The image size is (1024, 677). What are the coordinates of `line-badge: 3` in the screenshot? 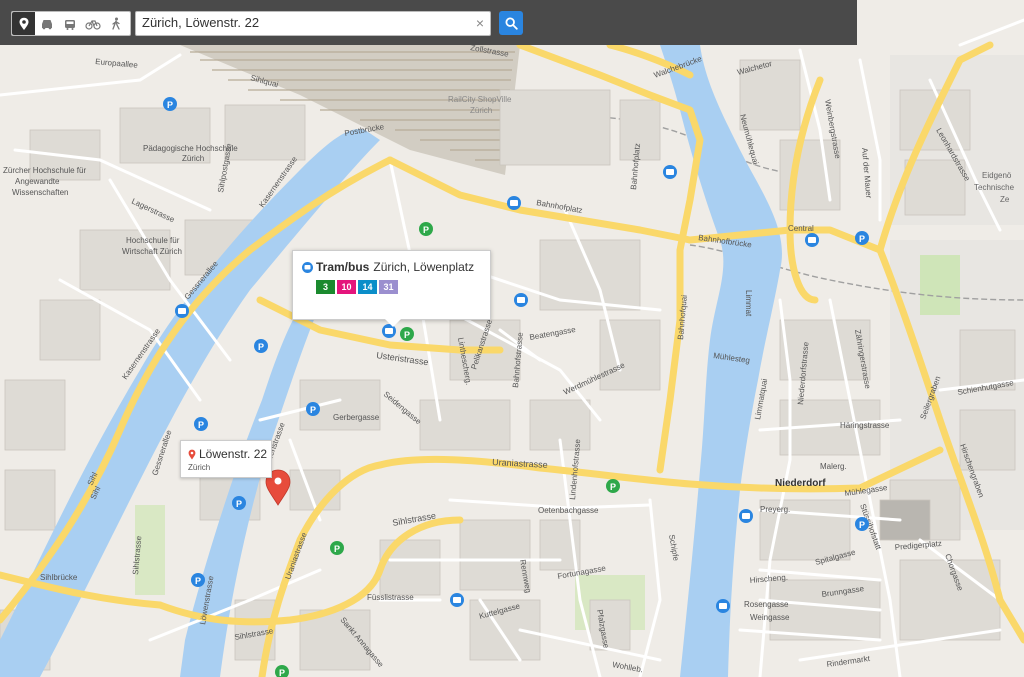 It's located at (325, 287).